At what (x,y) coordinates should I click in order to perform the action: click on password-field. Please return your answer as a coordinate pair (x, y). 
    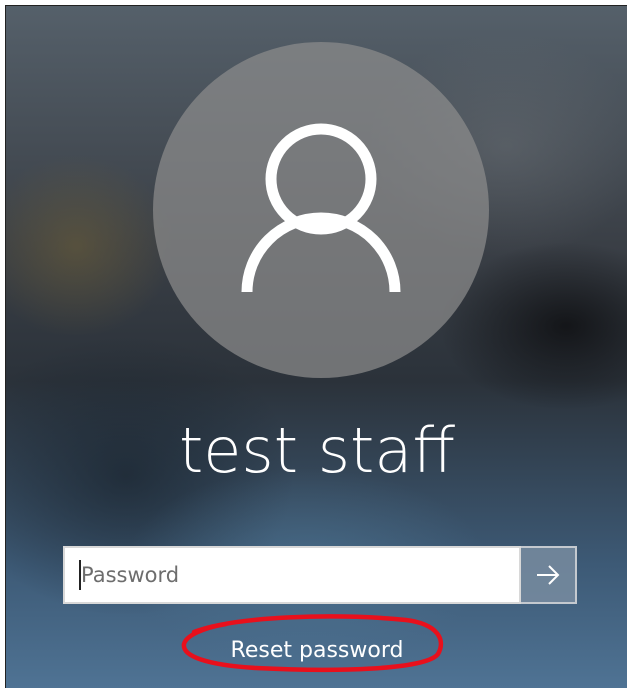
    Looking at the image, I should click on (292, 575).